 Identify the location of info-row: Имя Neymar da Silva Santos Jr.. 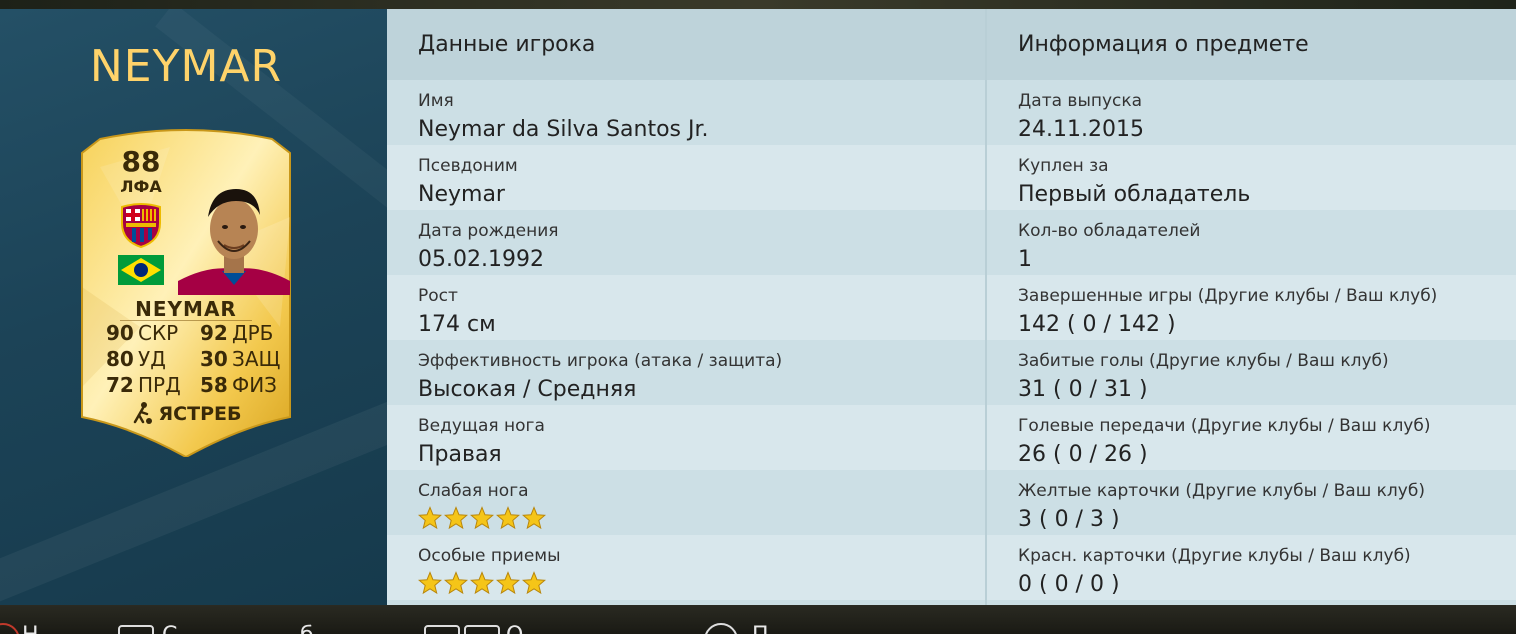
(686, 112).